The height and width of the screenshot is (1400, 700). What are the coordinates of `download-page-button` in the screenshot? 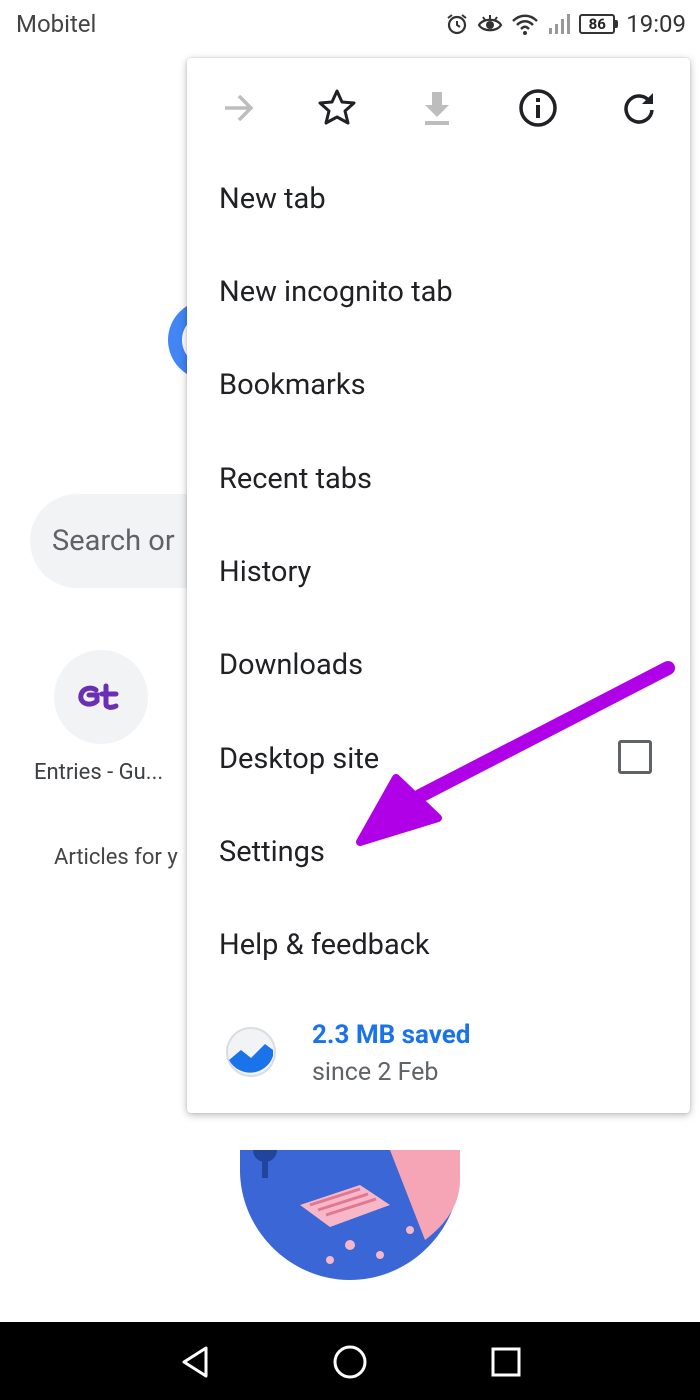 It's located at (437, 108).